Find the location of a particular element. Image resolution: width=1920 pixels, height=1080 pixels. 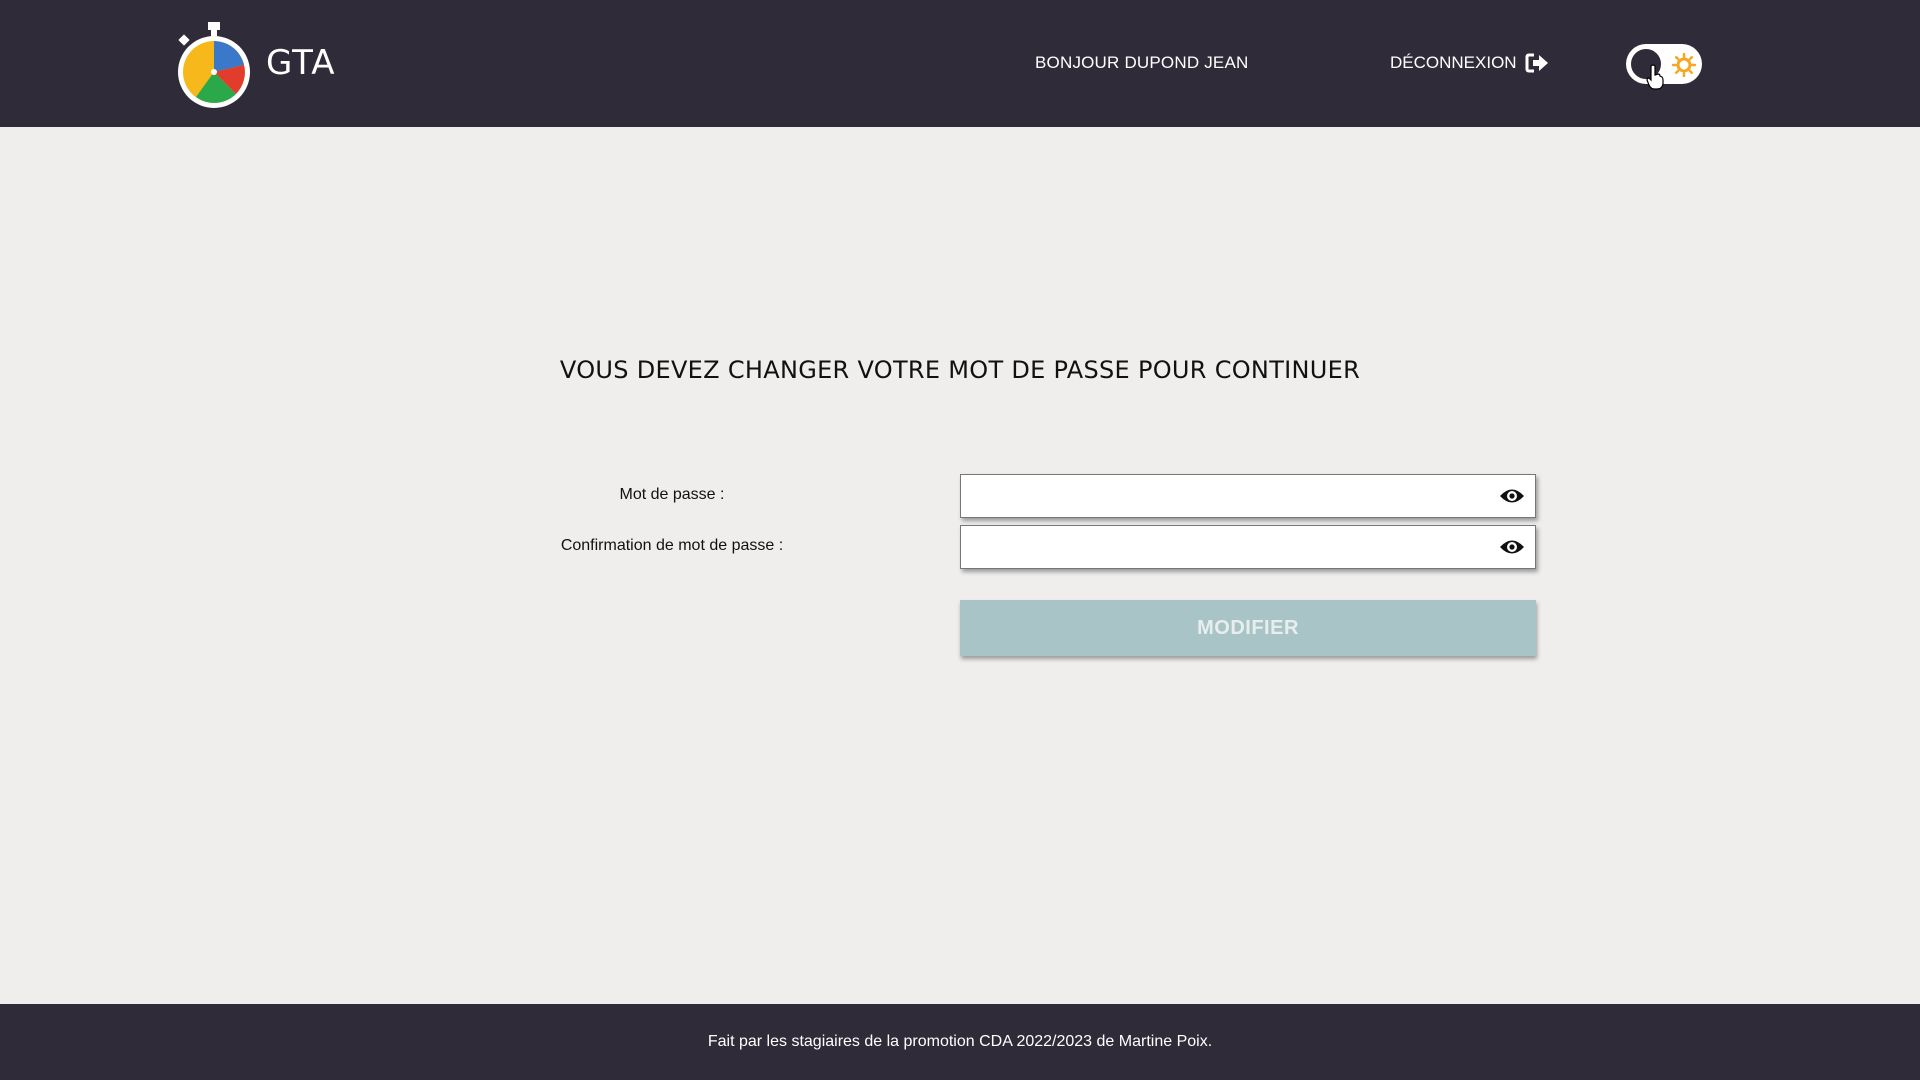

user-greeting: BONJOUR DUPOND JEAN is located at coordinates (1142, 62).